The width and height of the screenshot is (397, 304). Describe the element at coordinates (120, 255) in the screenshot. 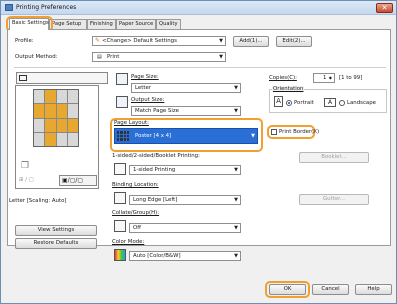

I see `color-mode-icon` at that location.